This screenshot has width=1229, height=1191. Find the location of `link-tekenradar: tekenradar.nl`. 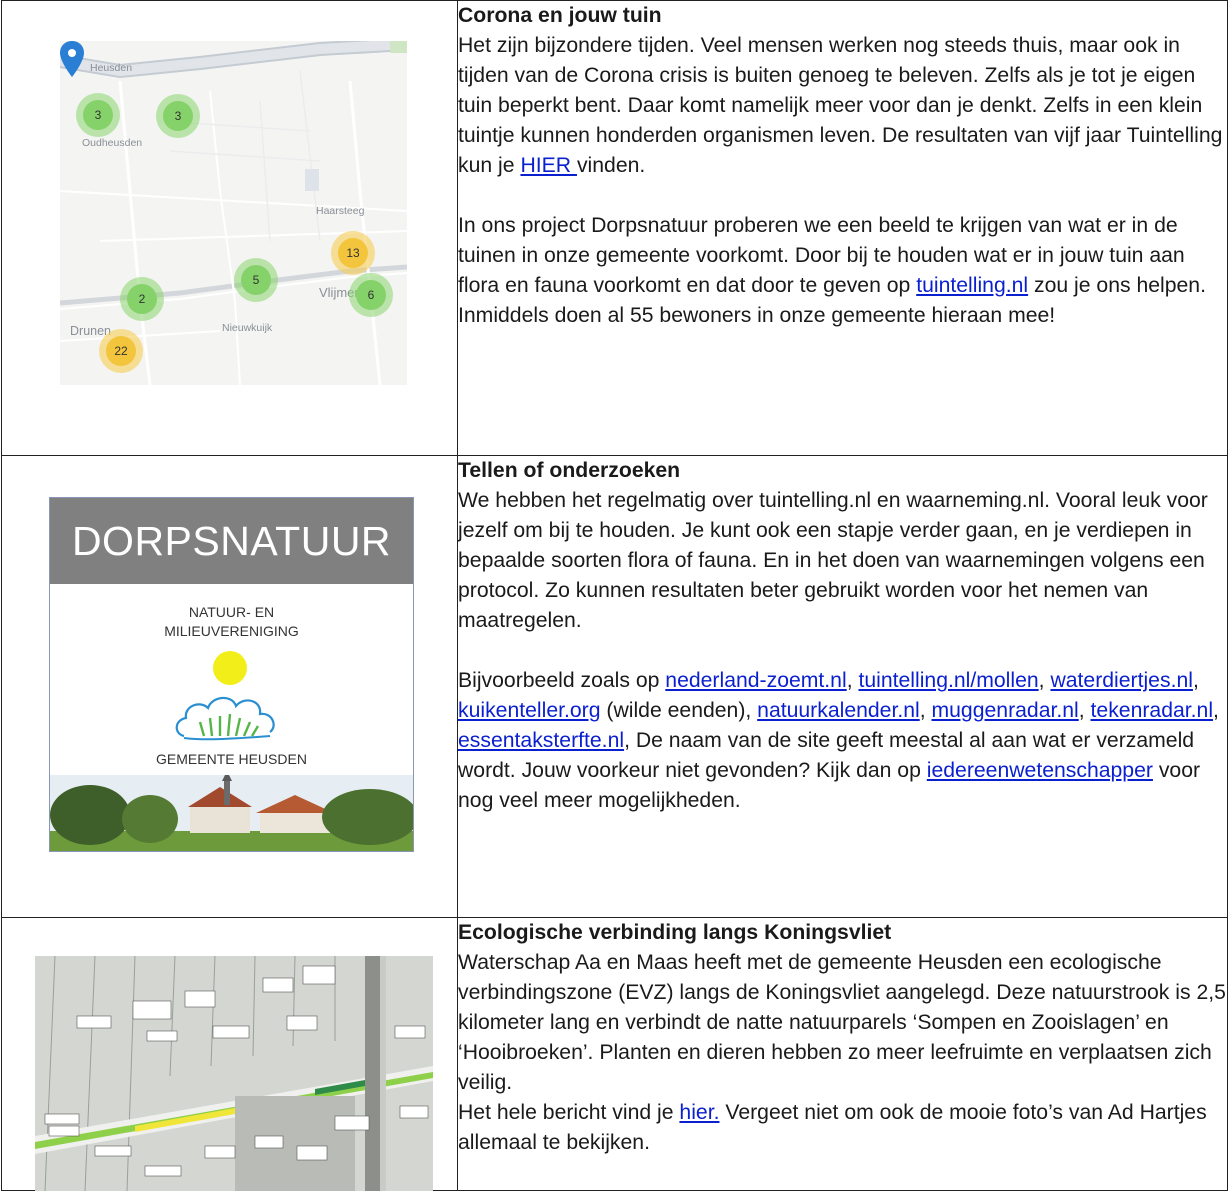

link-tekenradar: tekenradar.nl is located at coordinates (1152, 710).